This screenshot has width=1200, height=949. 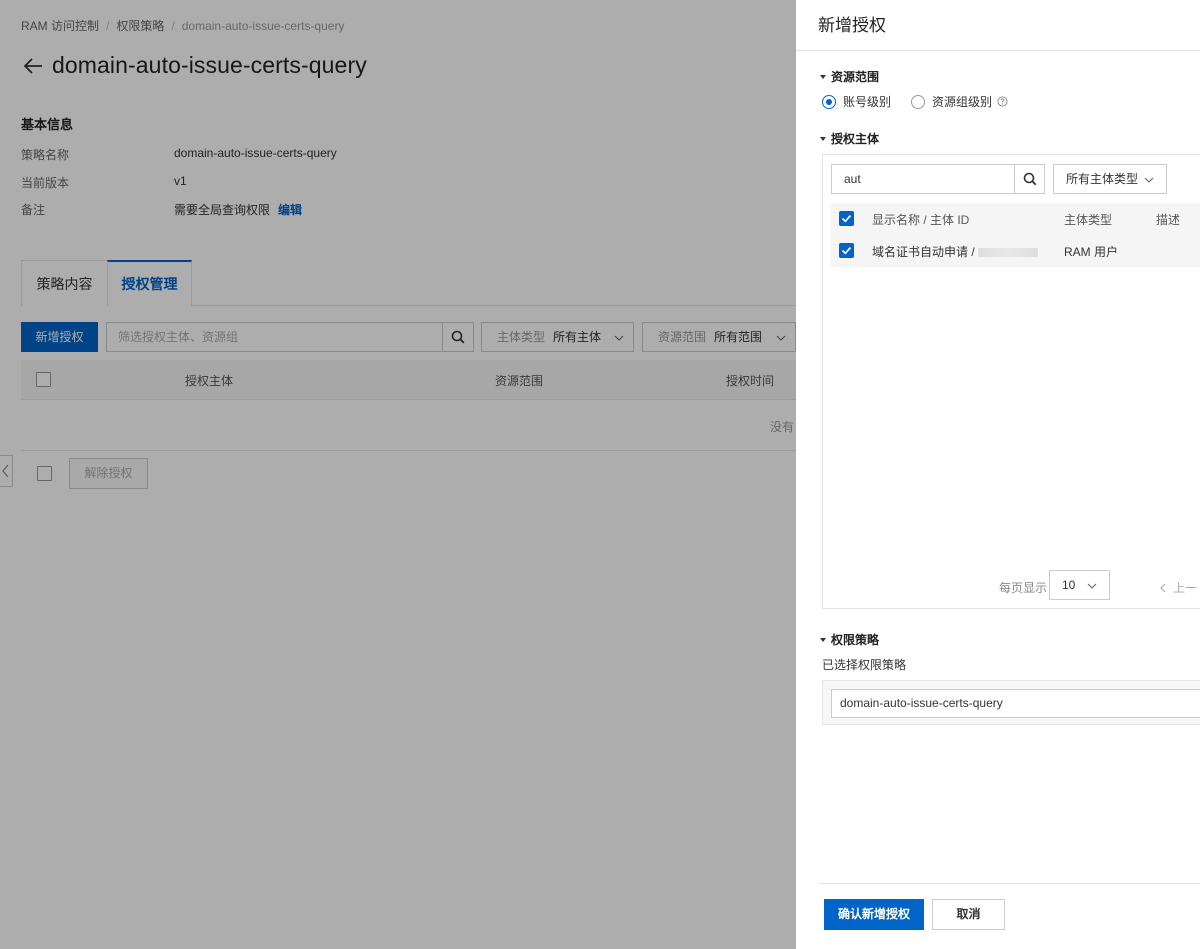 I want to click on principal-row: 域名证书自动申请 / RAM 用户, so click(x=1015, y=251).